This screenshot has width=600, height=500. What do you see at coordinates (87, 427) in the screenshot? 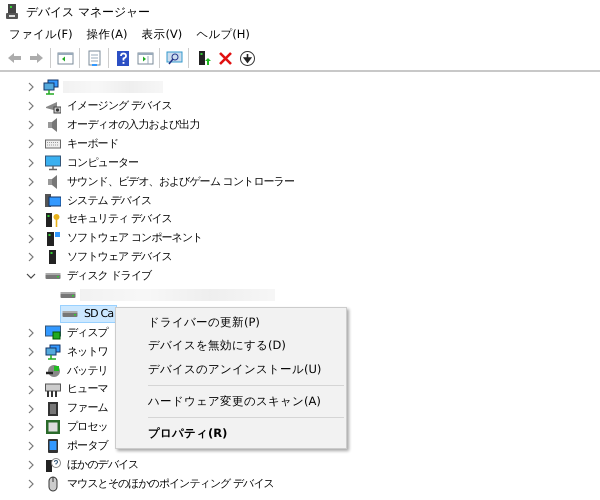
I see `tree-item-label: プロセッ` at bounding box center [87, 427].